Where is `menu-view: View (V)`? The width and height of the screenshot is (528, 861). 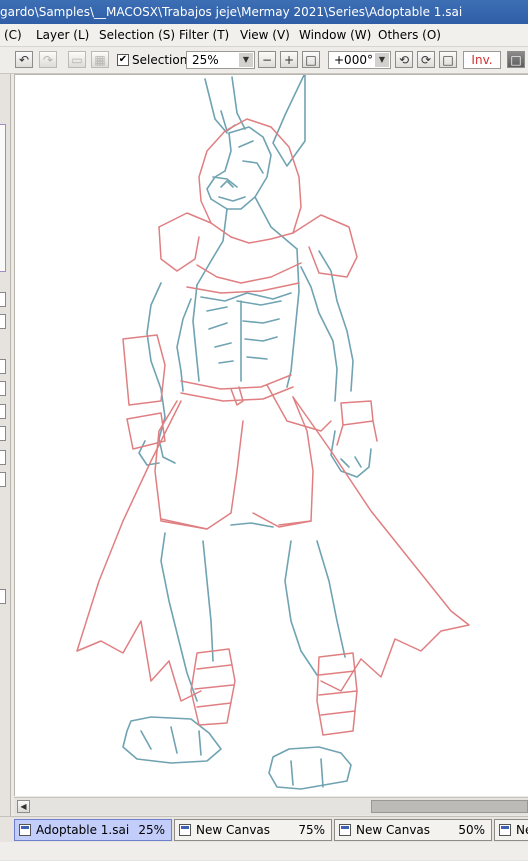
menu-view: View (V) is located at coordinates (265, 35).